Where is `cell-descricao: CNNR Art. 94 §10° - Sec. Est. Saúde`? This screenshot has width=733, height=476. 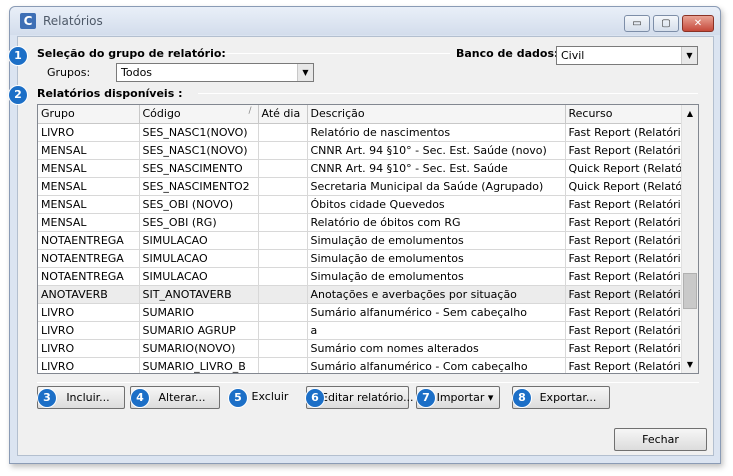
cell-descricao: CNNR Art. 94 §10° - Sec. Est. Saúde is located at coordinates (436, 168).